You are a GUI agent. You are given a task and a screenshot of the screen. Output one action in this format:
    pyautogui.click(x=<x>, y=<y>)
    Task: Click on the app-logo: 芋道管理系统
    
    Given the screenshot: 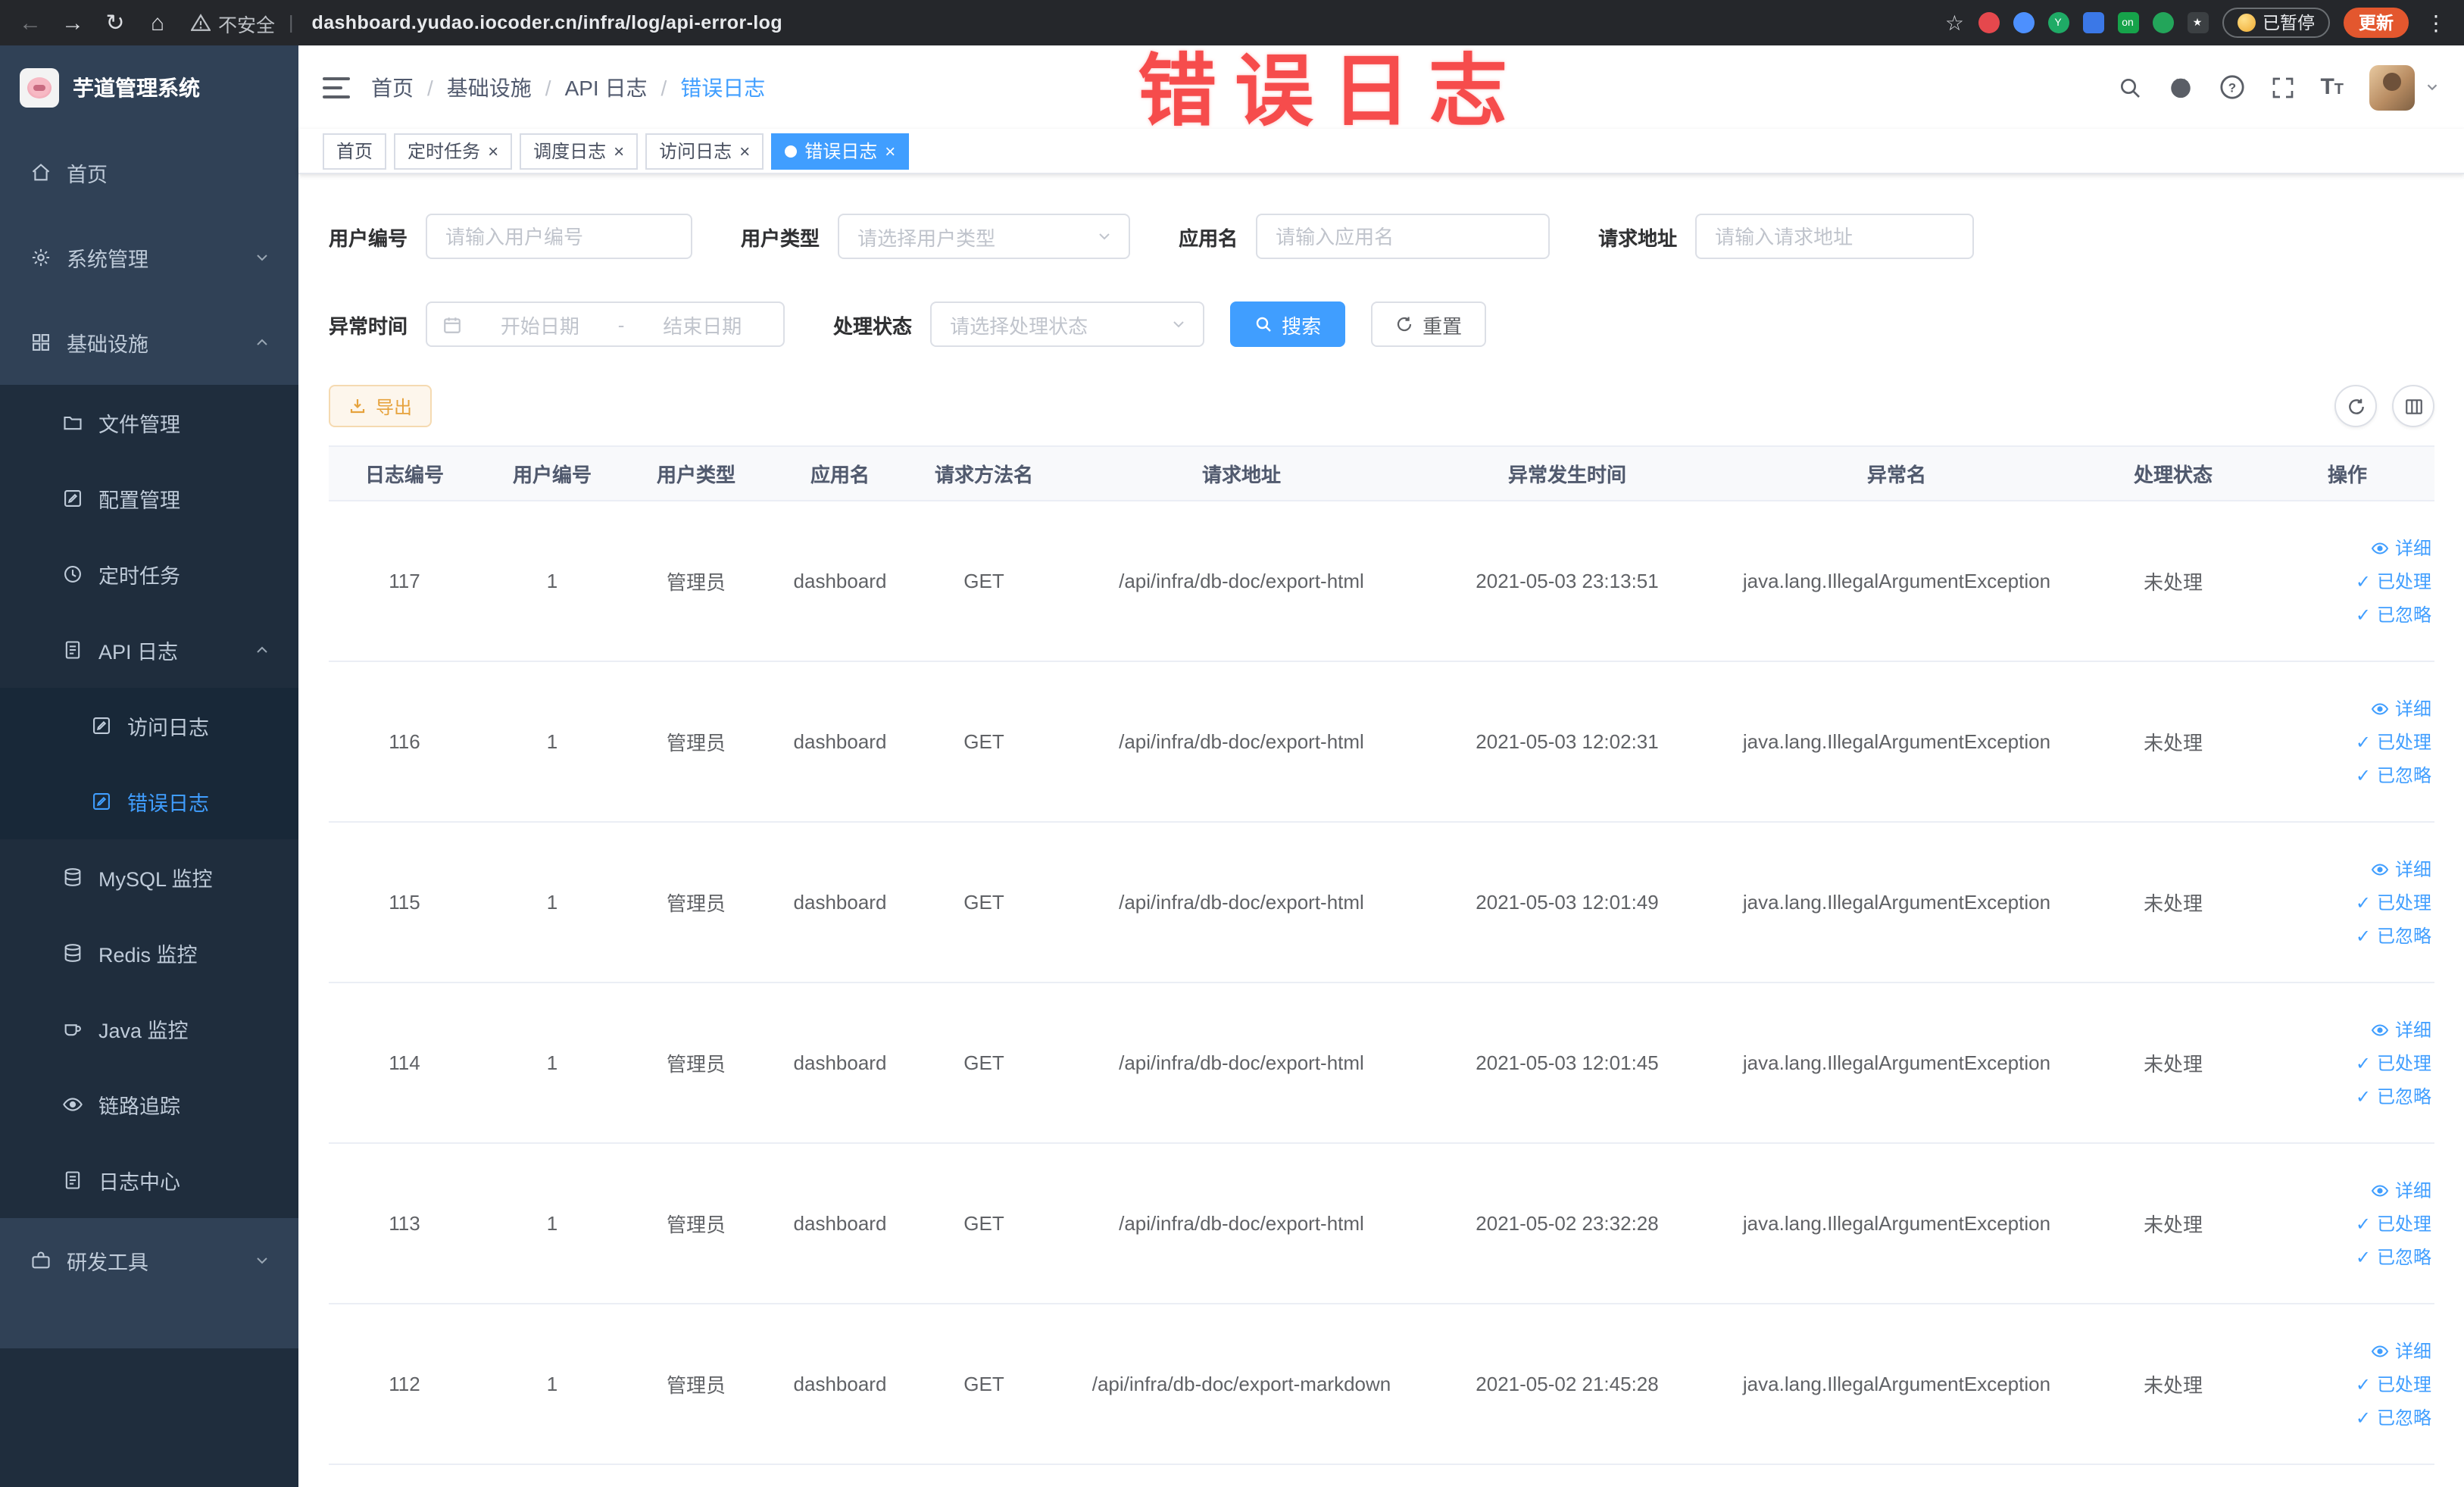 What is the action you would take?
    pyautogui.click(x=149, y=87)
    